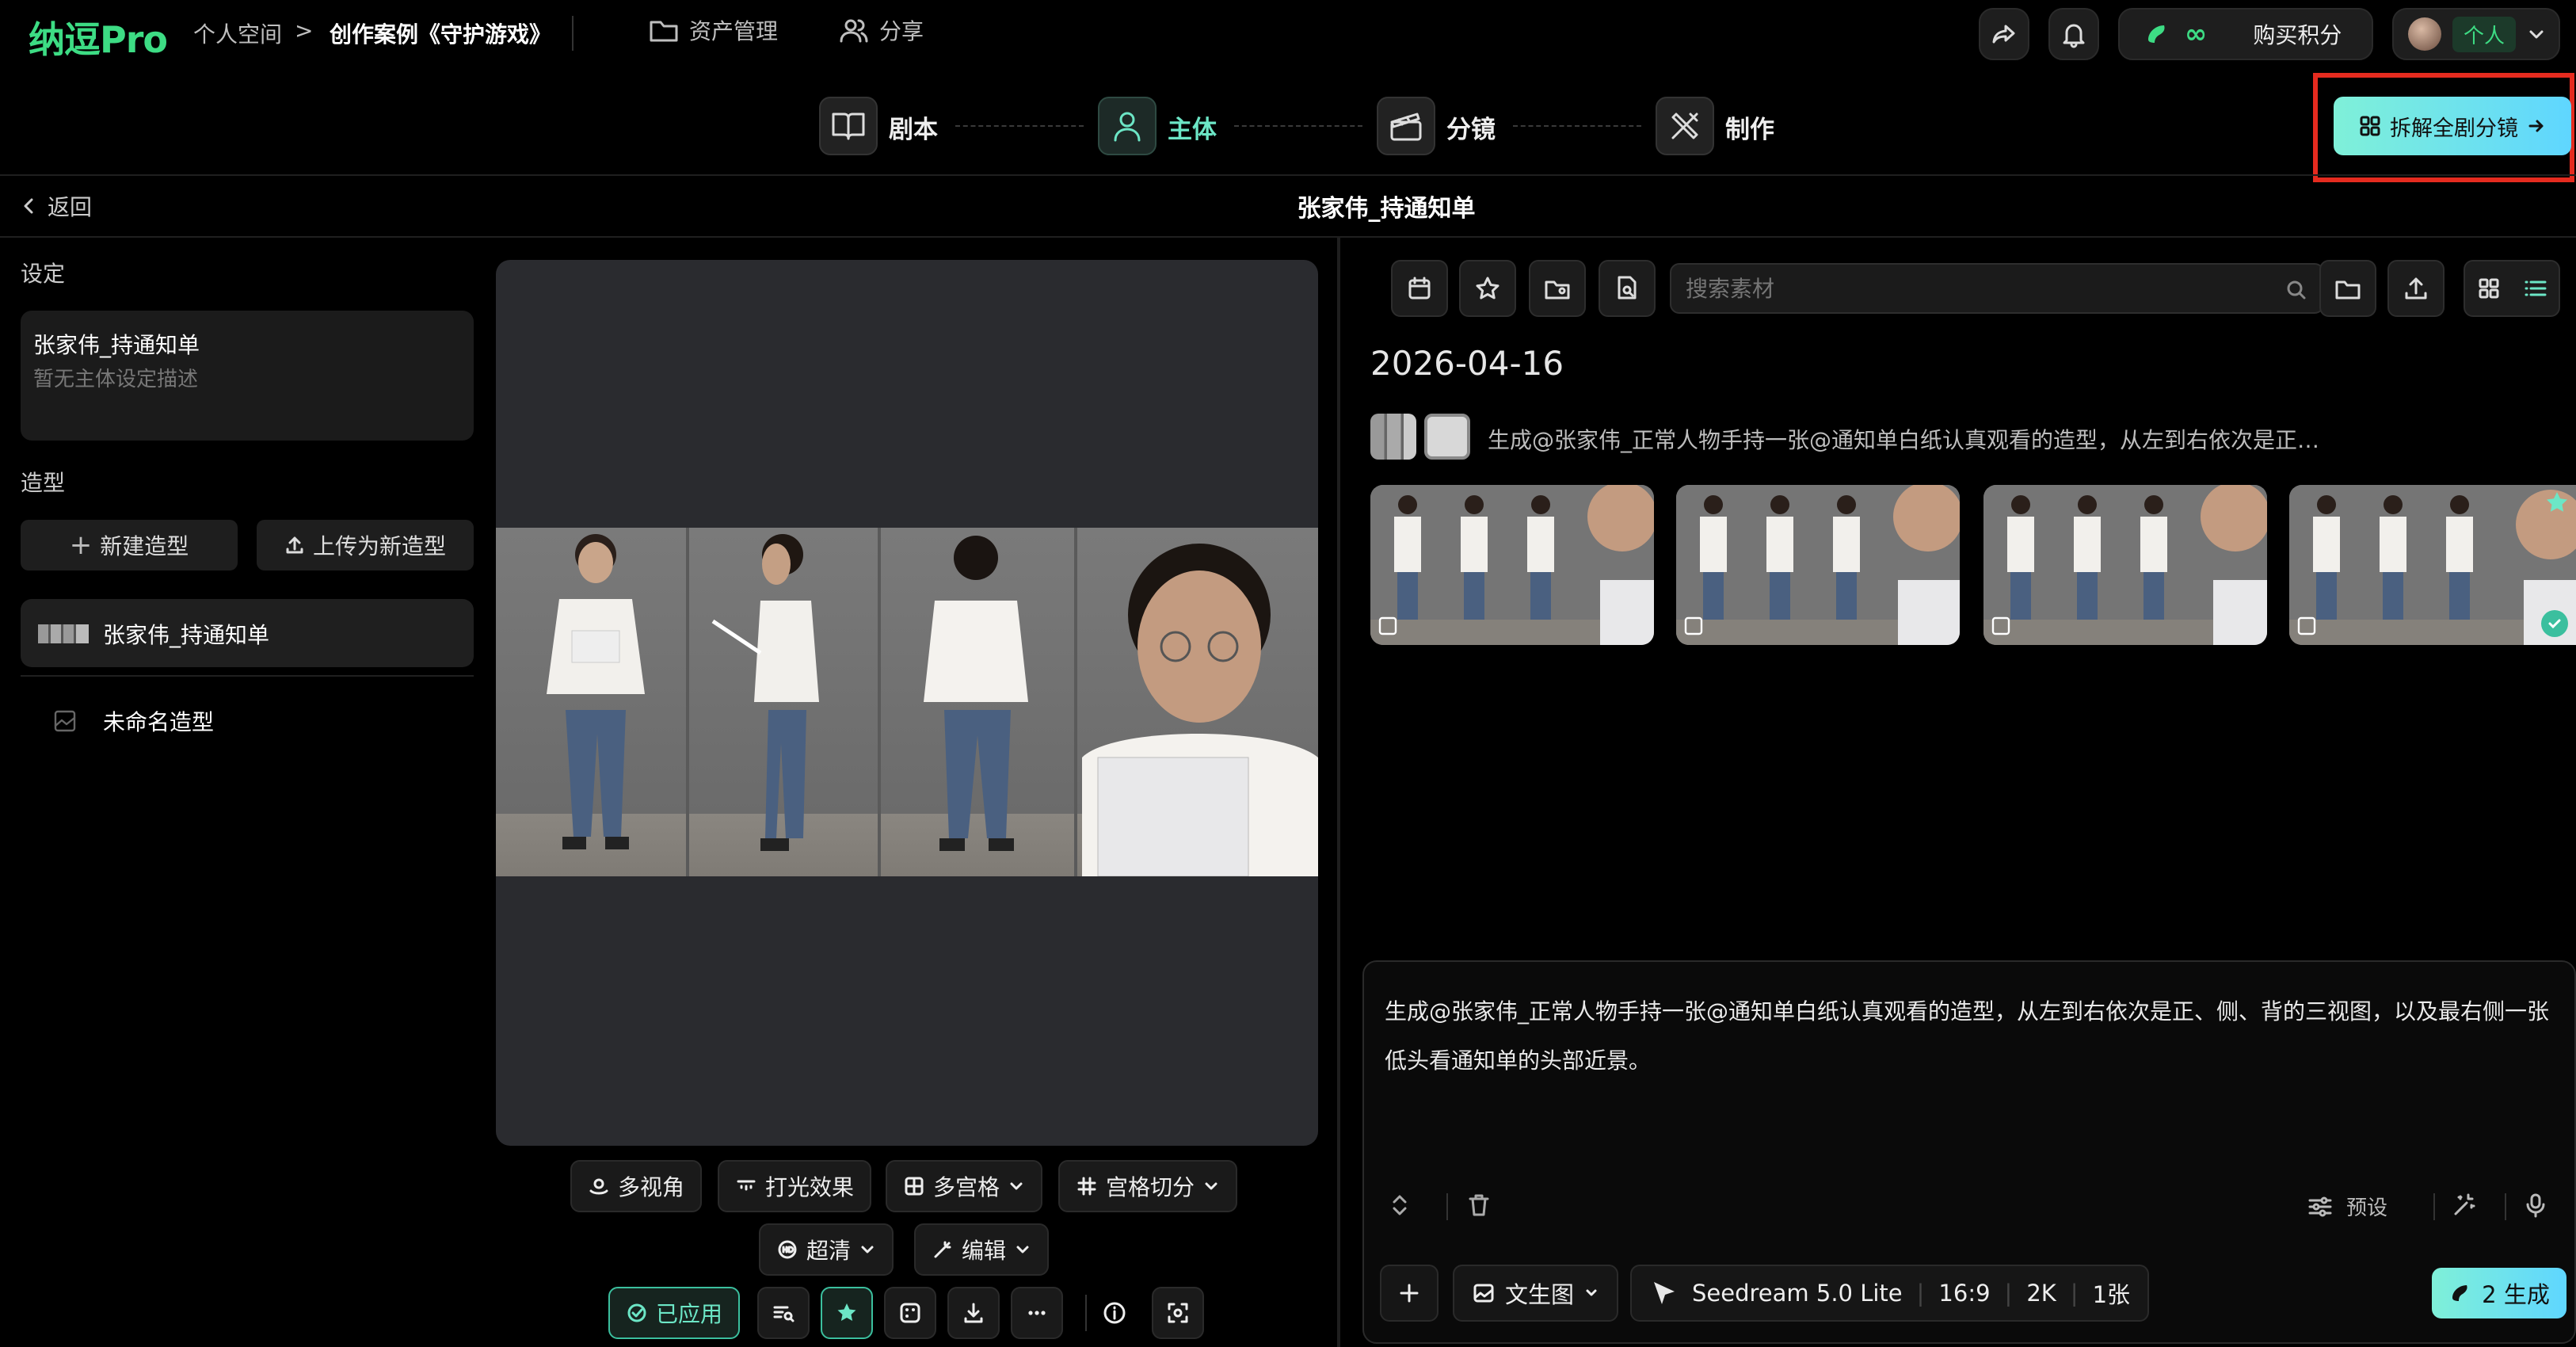 The width and height of the screenshot is (2576, 1347). What do you see at coordinates (2297, 34) in the screenshot?
I see `buy-credits-label: 购买积分` at bounding box center [2297, 34].